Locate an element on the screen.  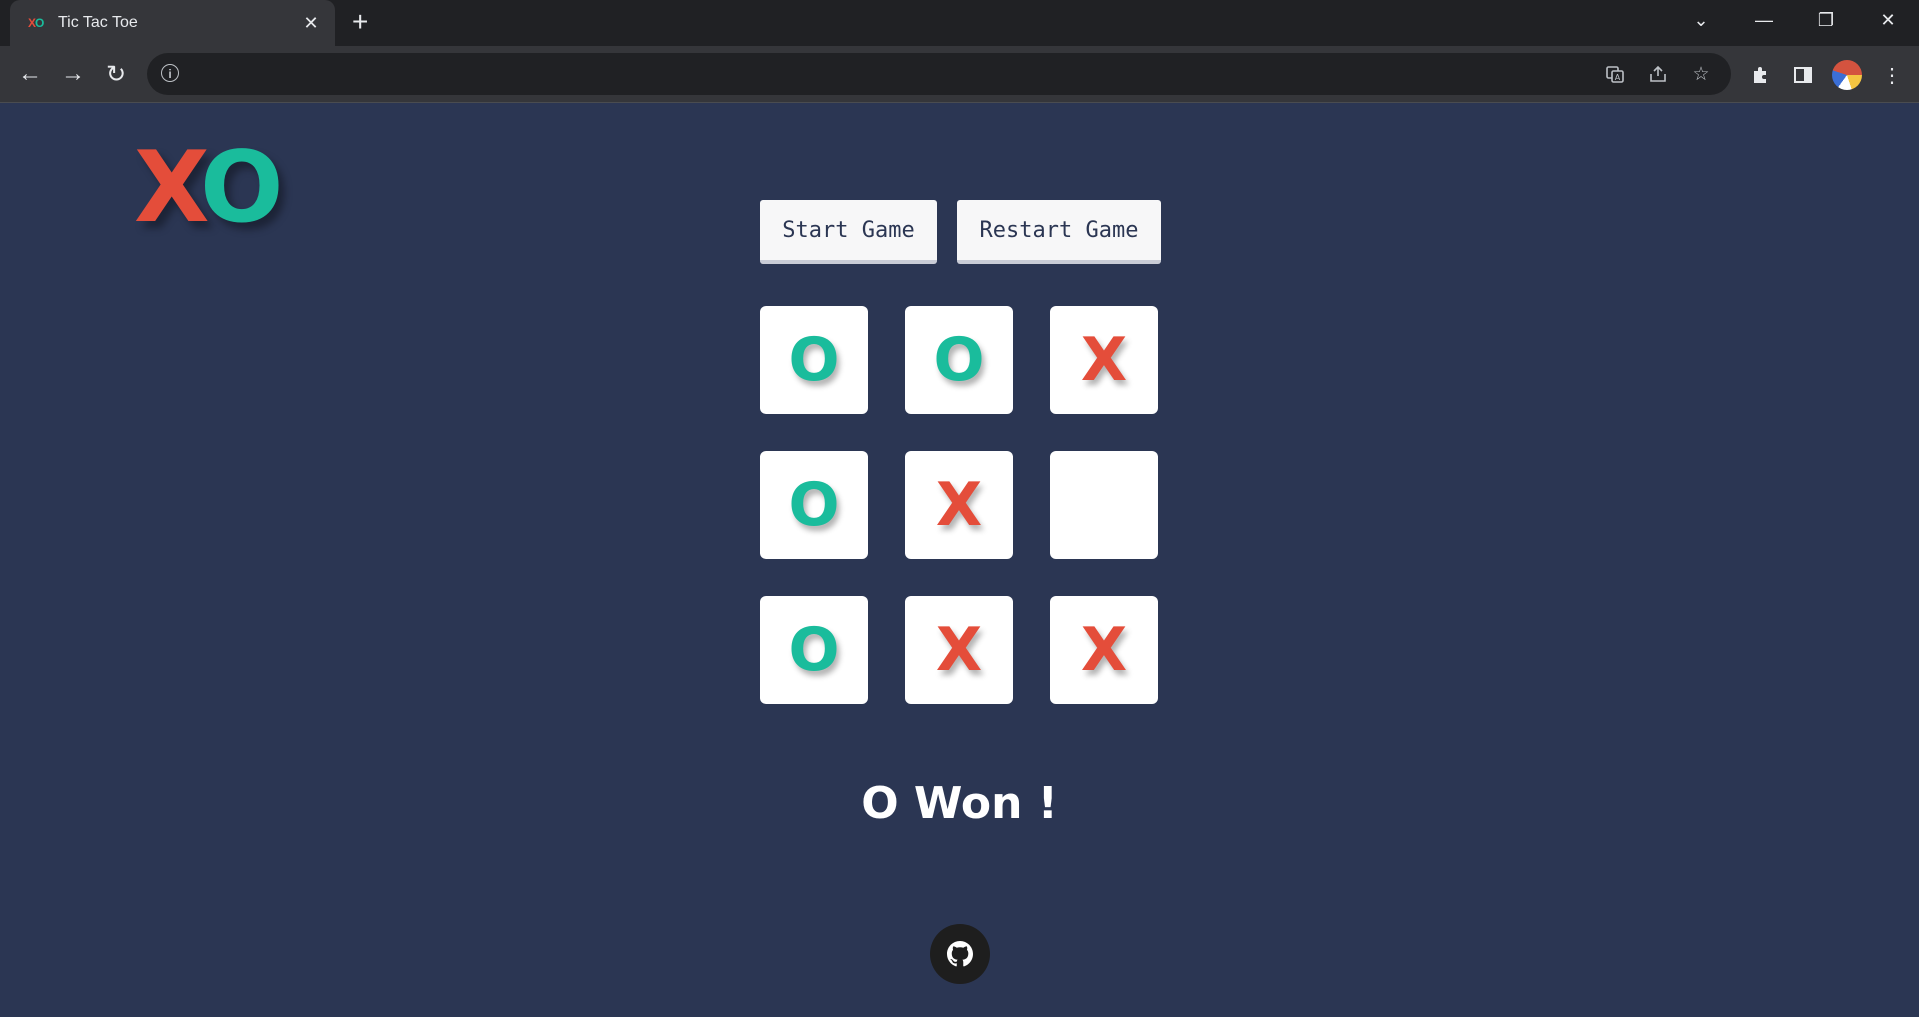
start-game-button: Start Game is located at coordinates (848, 232).